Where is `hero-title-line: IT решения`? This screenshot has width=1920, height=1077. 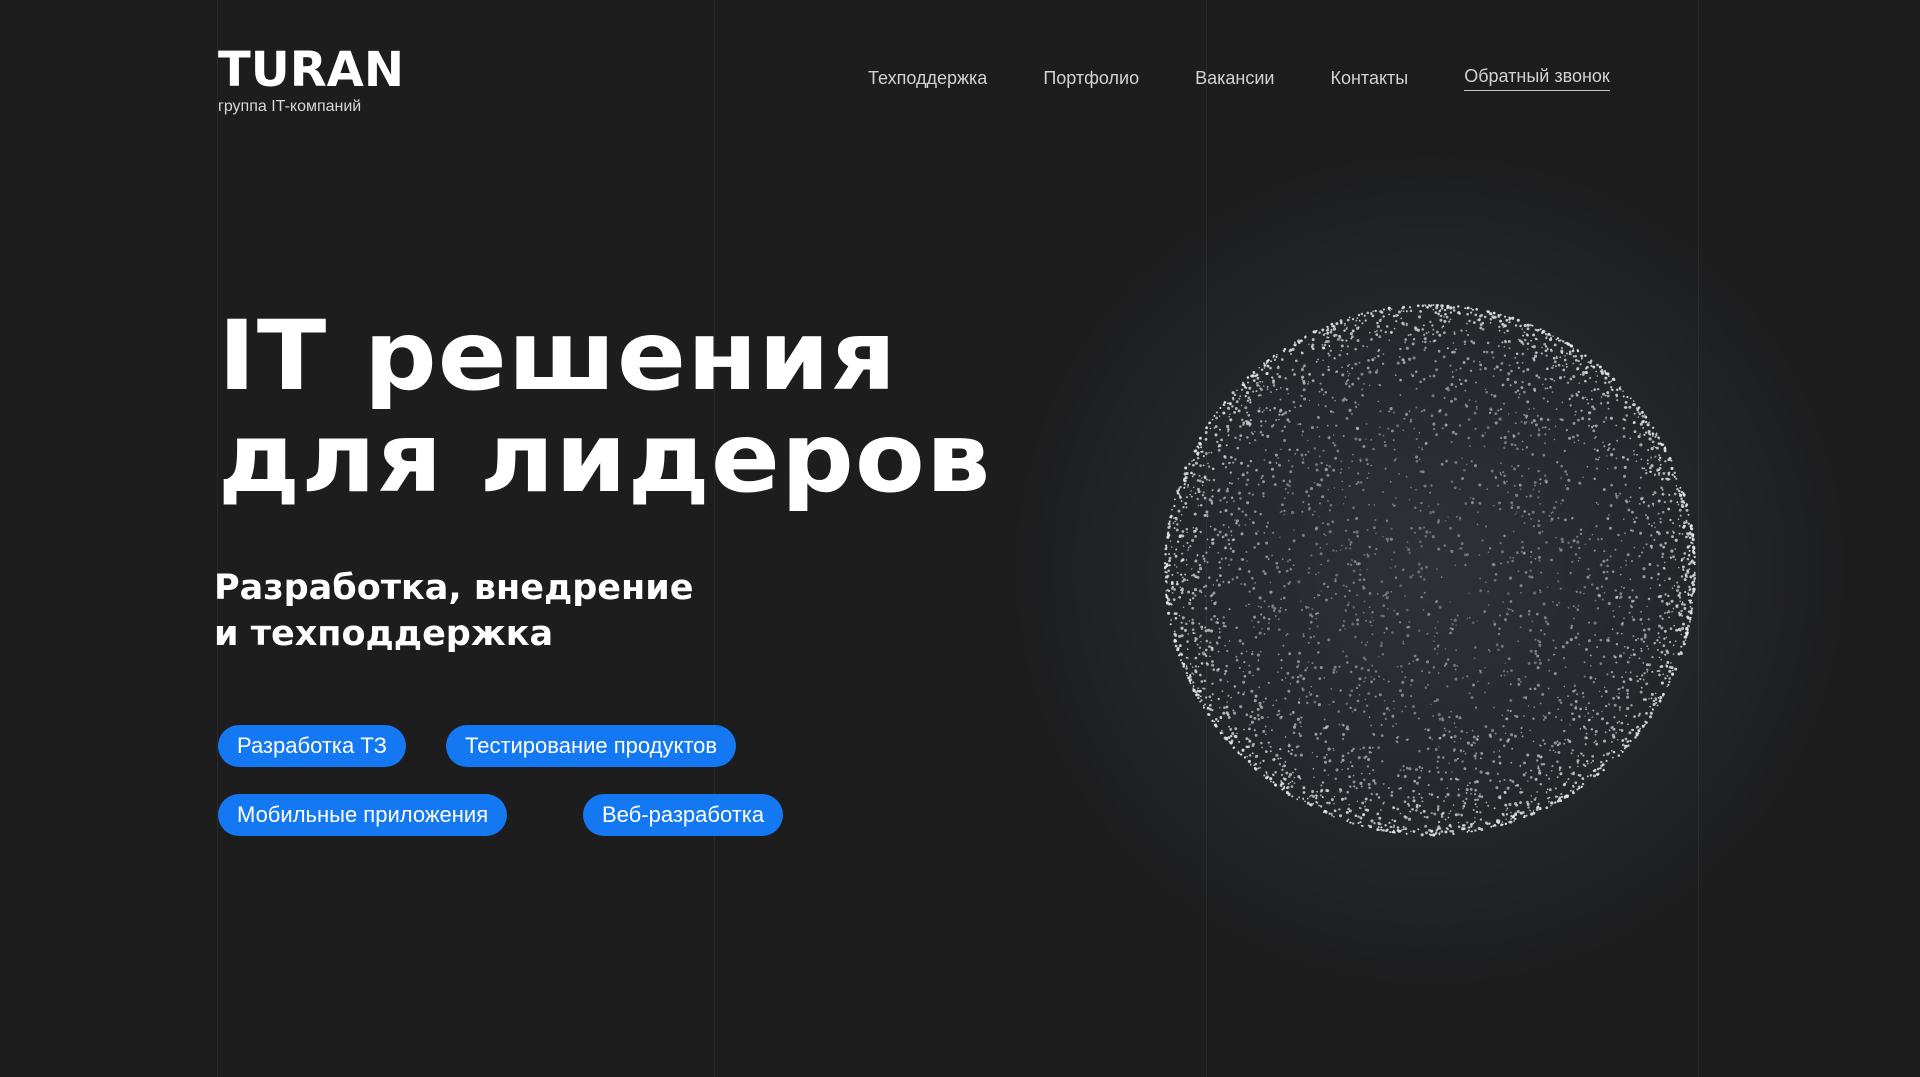
hero-title-line: IT решения is located at coordinates (558, 356).